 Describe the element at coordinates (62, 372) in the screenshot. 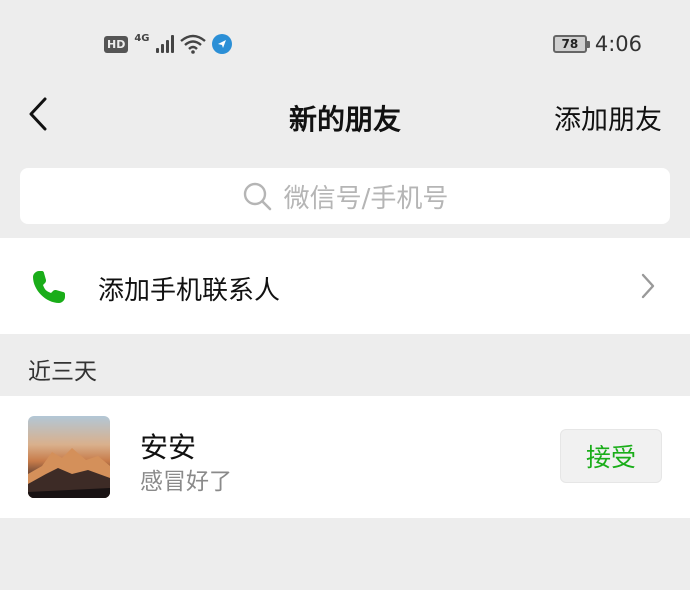

I see `section-header-recent: 近三天` at that location.